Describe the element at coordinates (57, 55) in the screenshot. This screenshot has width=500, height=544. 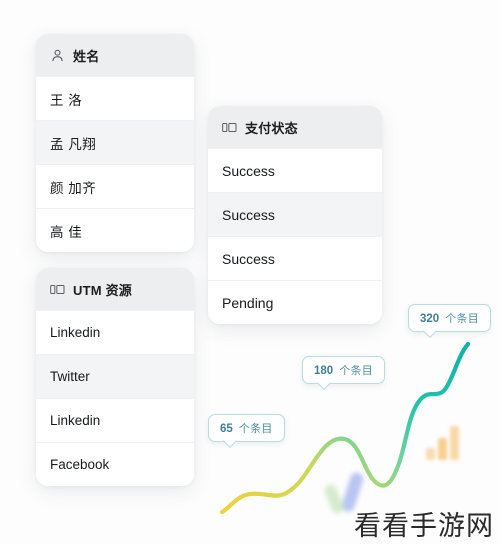
I see `user-icon` at that location.